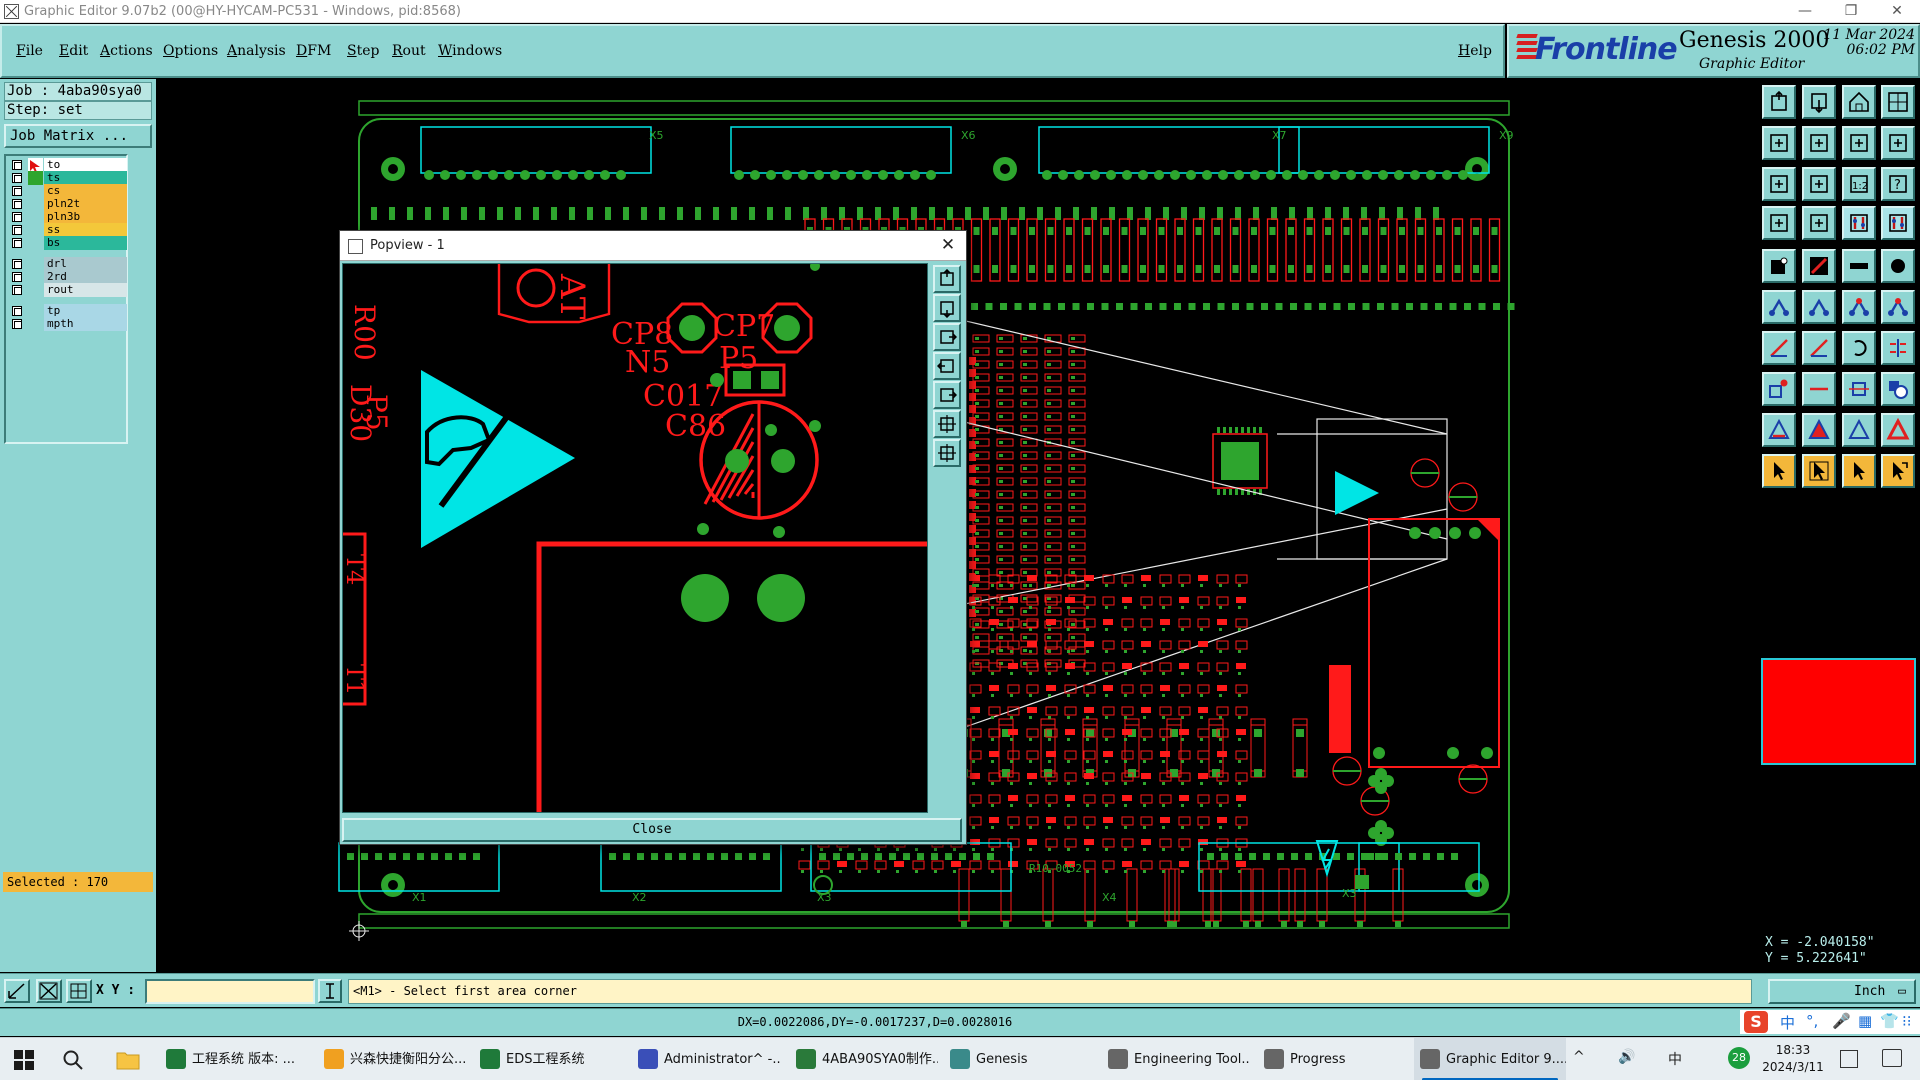 The width and height of the screenshot is (1920, 1080). What do you see at coordinates (1859, 143) in the screenshot?
I see `zoom-fit-tool-button` at bounding box center [1859, 143].